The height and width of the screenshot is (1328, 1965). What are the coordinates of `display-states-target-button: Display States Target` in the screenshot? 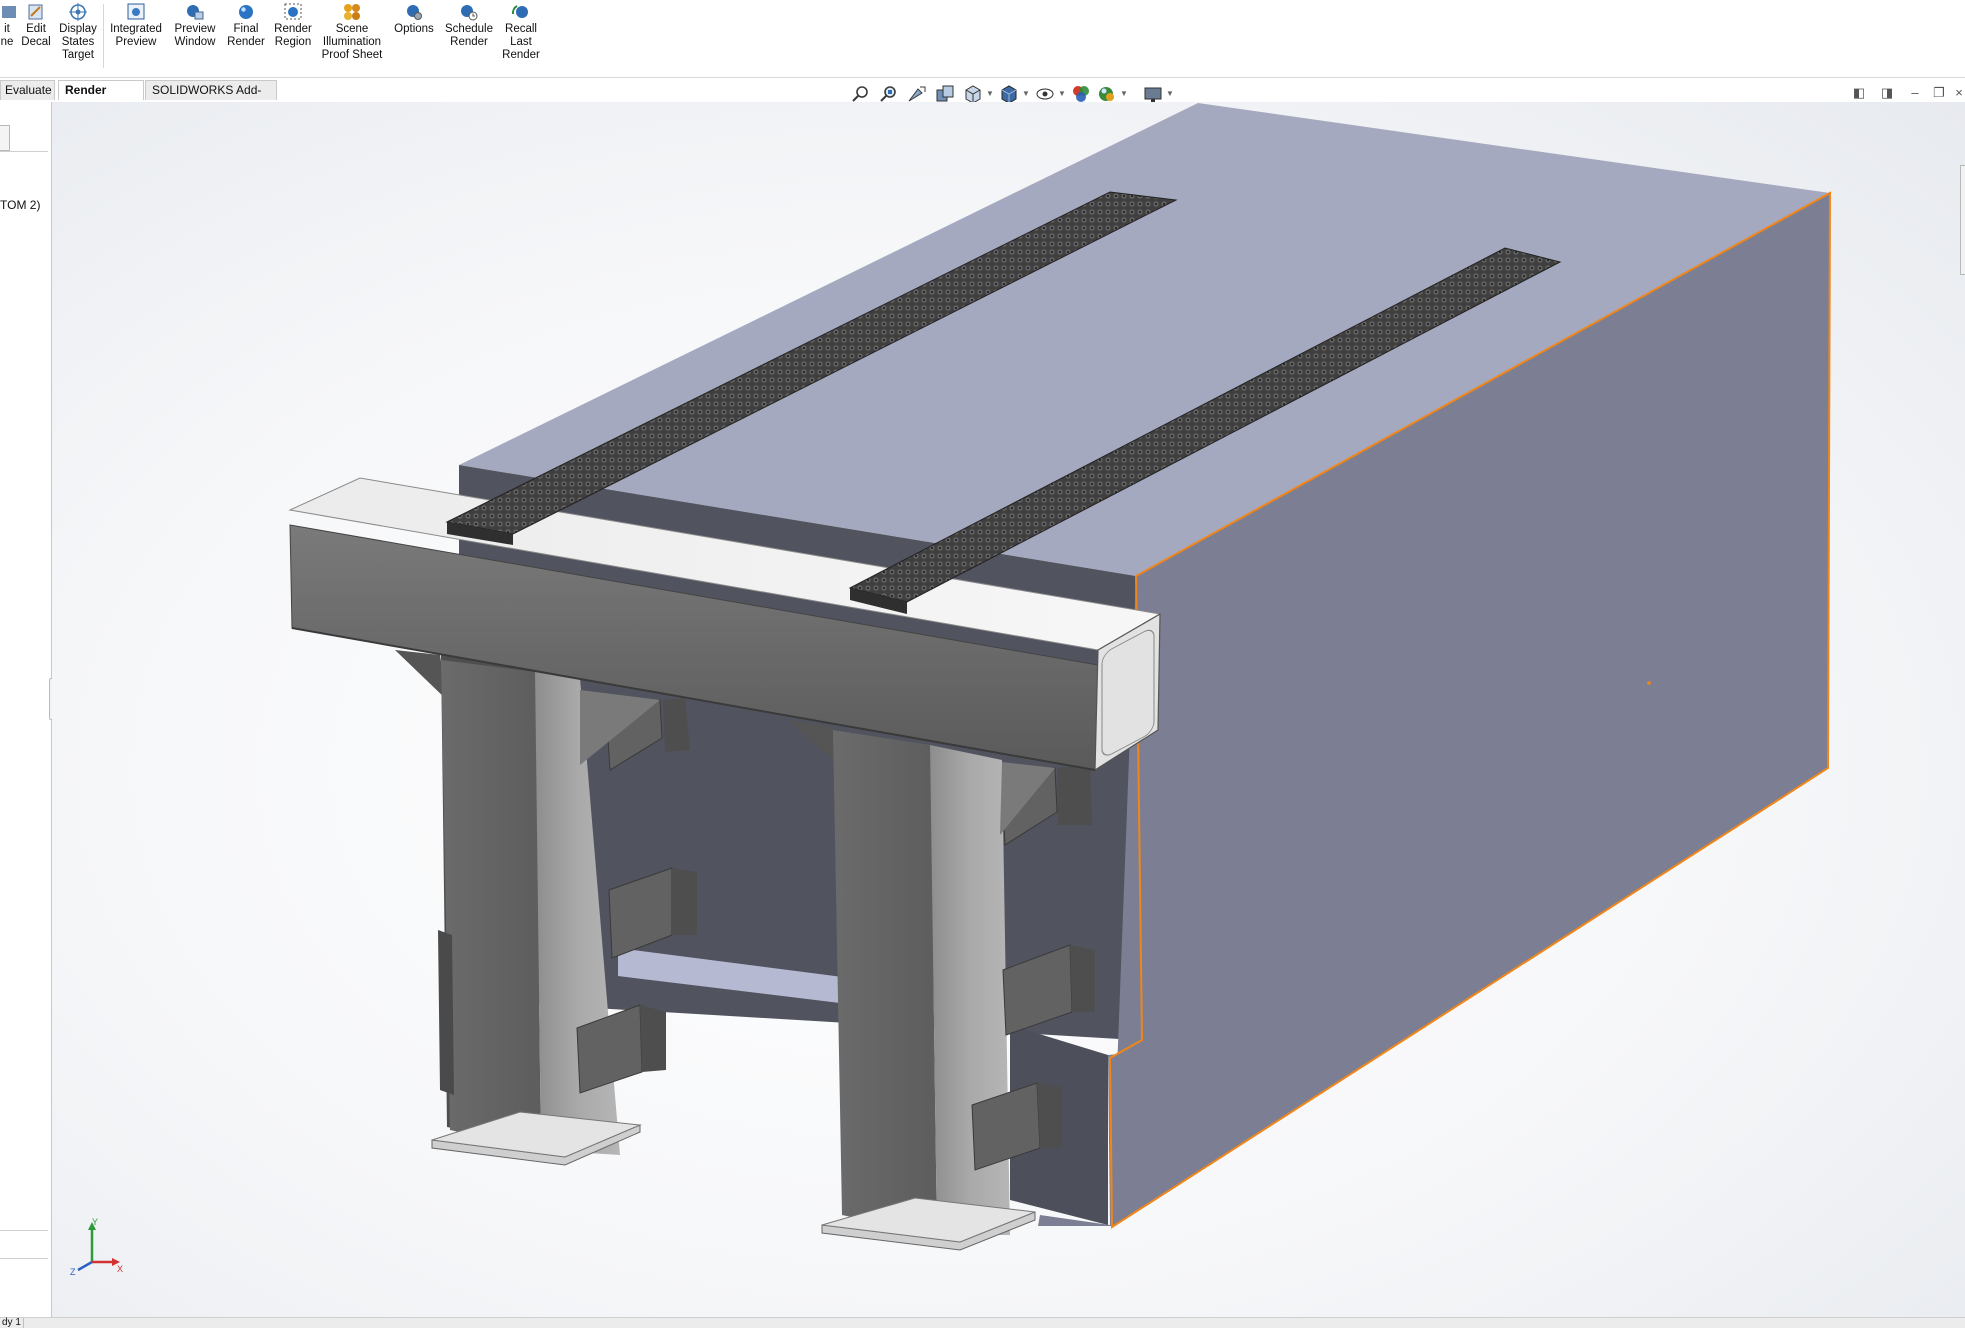 It's located at (78, 32).